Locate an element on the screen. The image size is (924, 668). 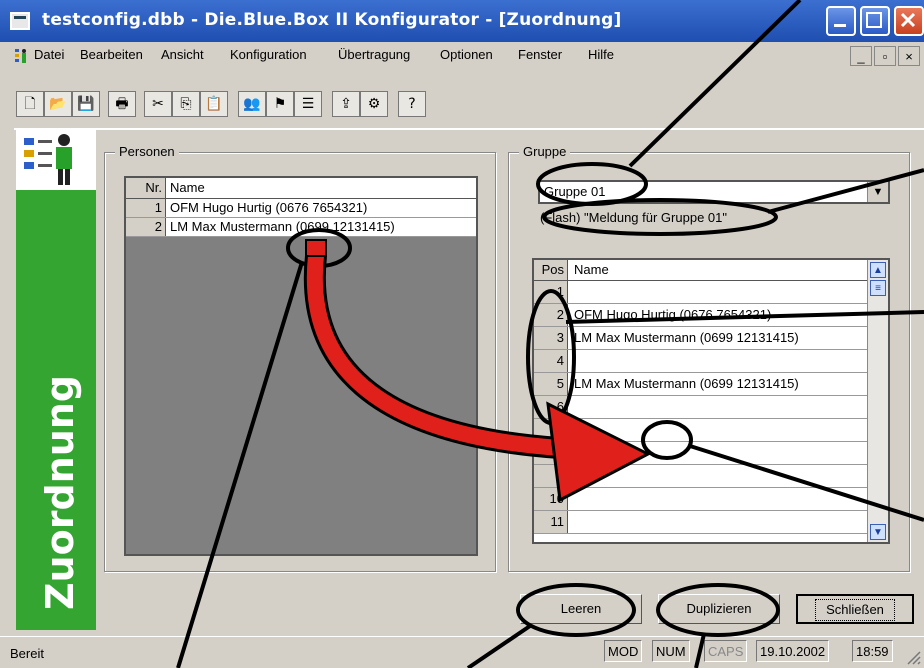
col-nr-header: Nr. is located at coordinates (146, 188).